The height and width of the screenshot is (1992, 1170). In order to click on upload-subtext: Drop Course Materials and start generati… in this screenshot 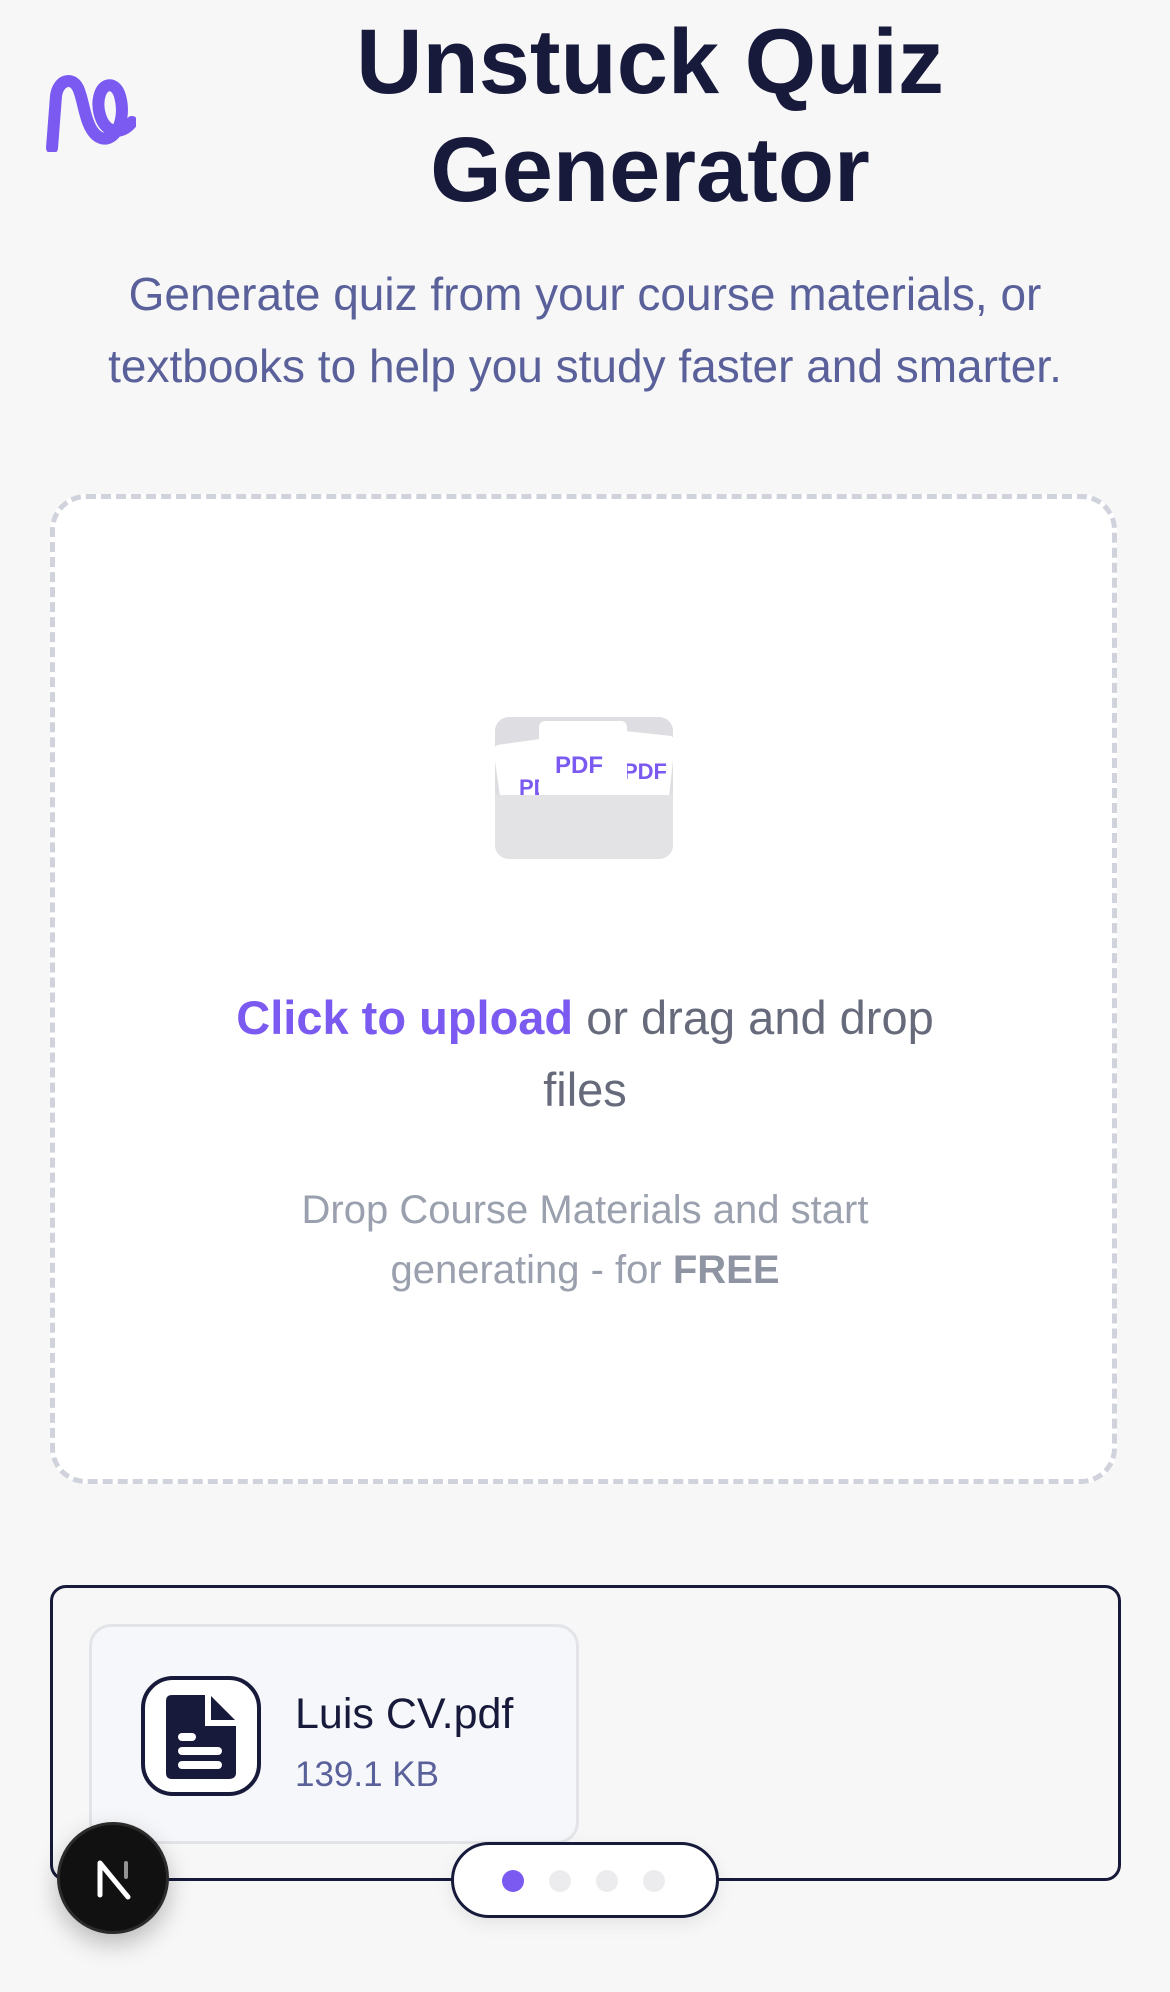, I will do `click(585, 1240)`.